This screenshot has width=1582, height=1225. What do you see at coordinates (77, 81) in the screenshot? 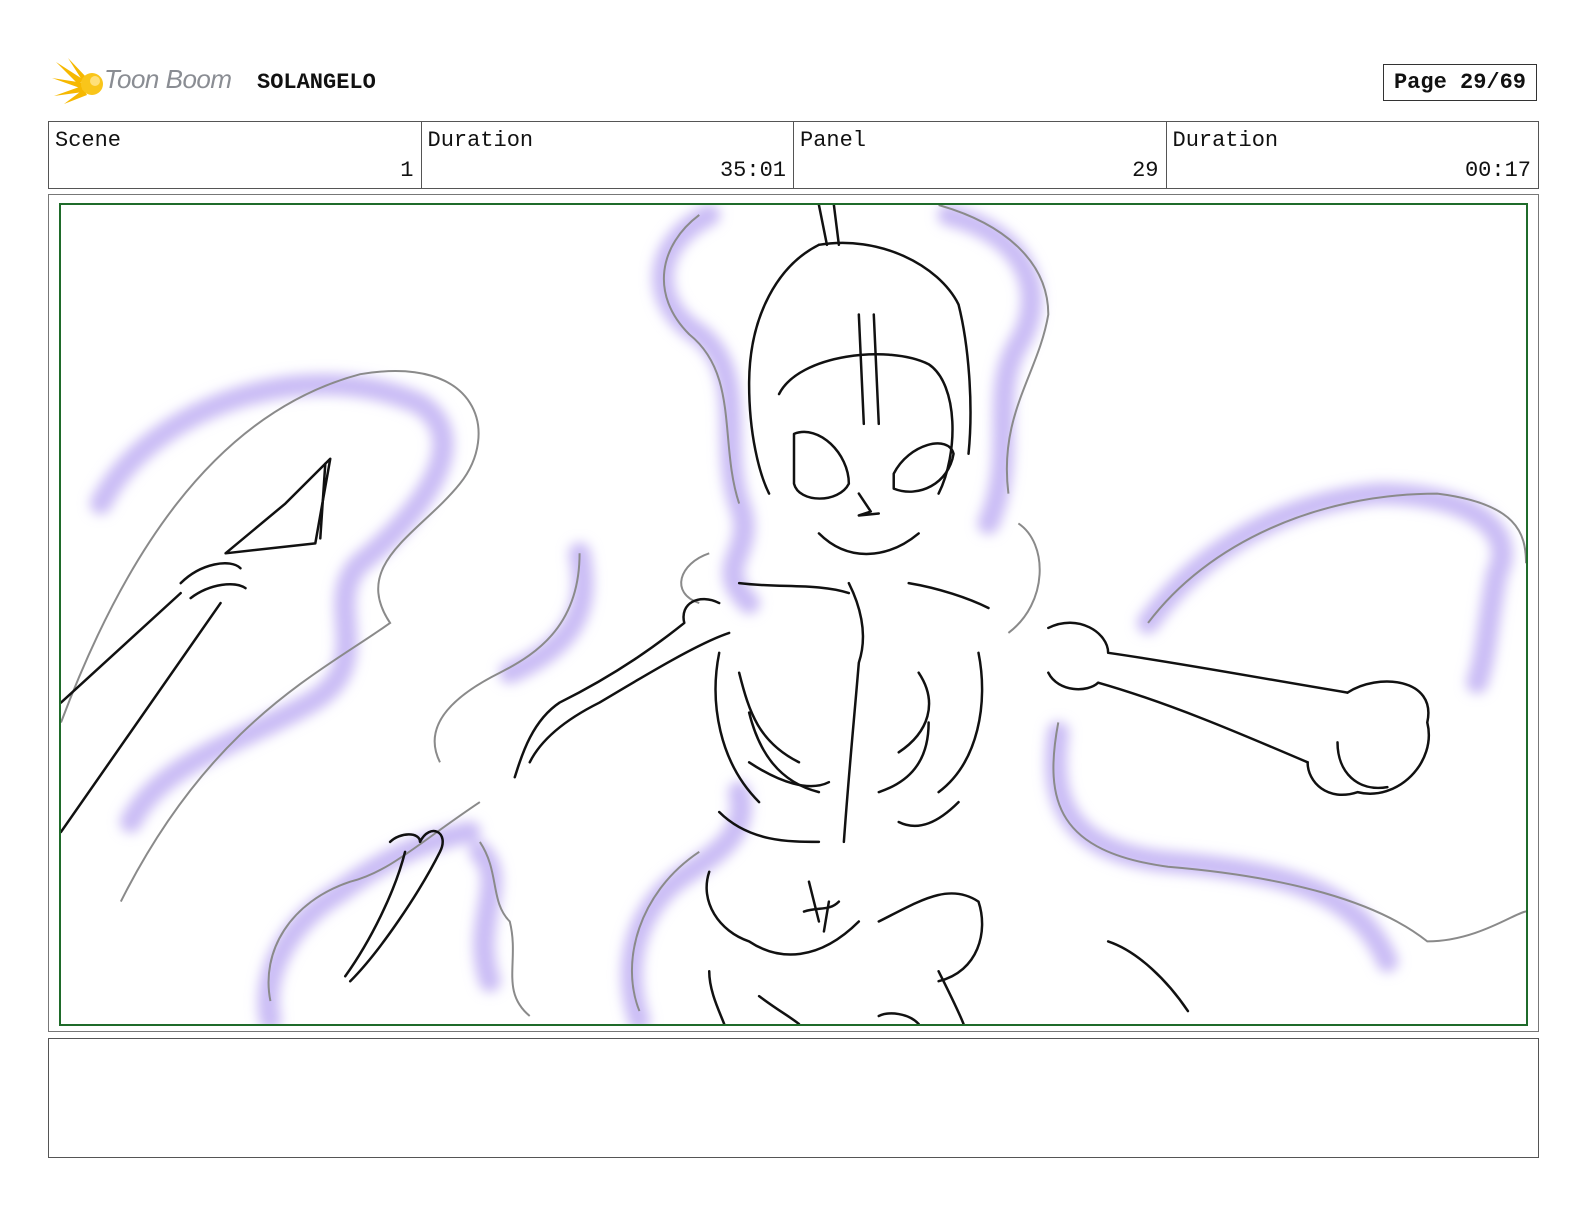
I see `starburst-logo-icon` at bounding box center [77, 81].